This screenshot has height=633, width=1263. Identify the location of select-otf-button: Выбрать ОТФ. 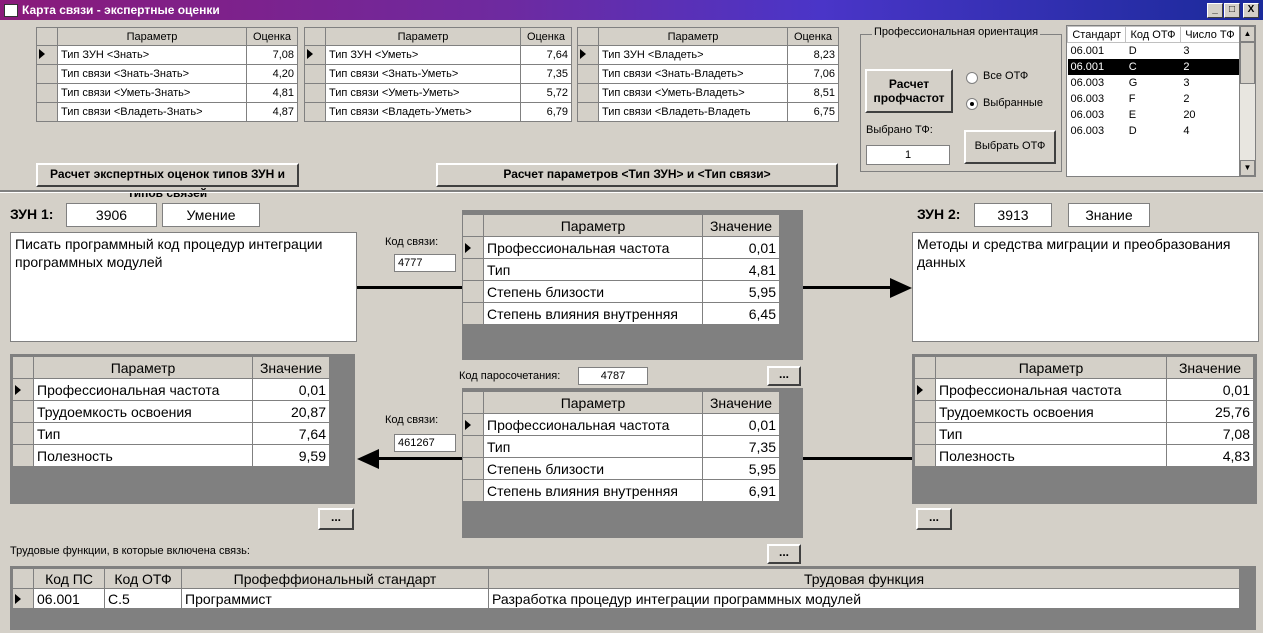
(1010, 147).